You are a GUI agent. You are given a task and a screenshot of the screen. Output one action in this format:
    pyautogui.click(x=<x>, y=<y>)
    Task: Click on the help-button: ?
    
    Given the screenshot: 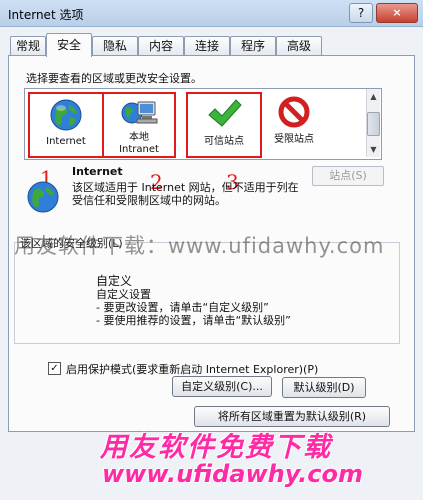 What is the action you would take?
    pyautogui.click(x=361, y=13)
    